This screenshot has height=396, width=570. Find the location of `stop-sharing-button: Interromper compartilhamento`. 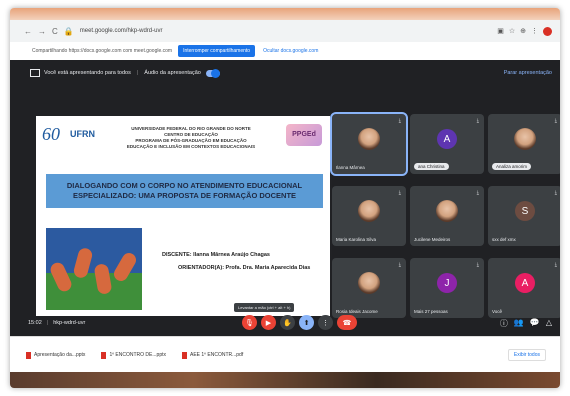

stop-sharing-button: Interromper compartilhamento is located at coordinates (217, 51).